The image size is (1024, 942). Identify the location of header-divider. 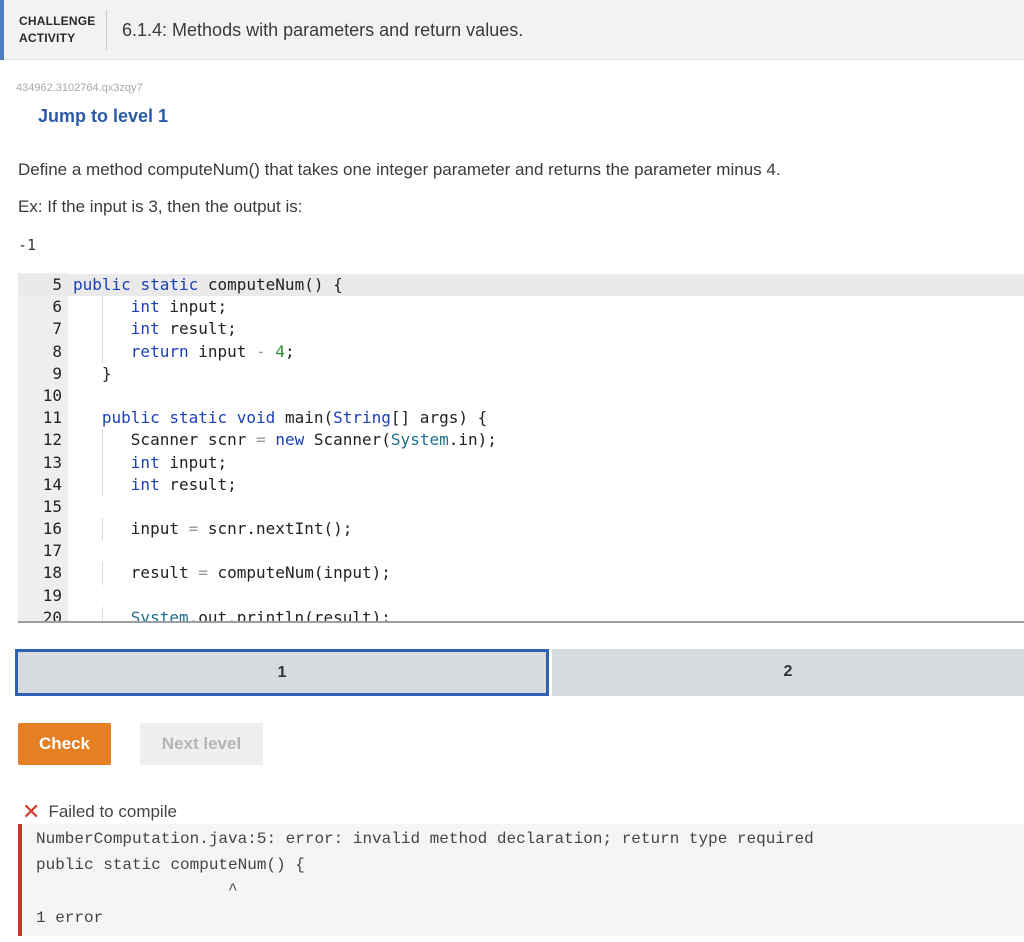
(106, 30).